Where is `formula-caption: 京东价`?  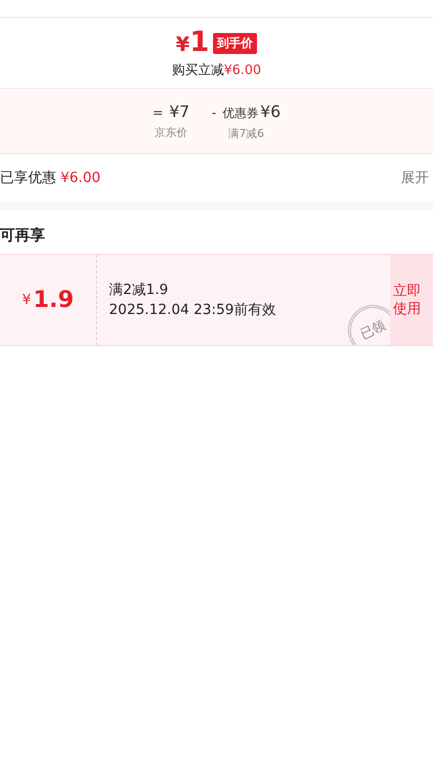 formula-caption: 京东价 is located at coordinates (171, 132).